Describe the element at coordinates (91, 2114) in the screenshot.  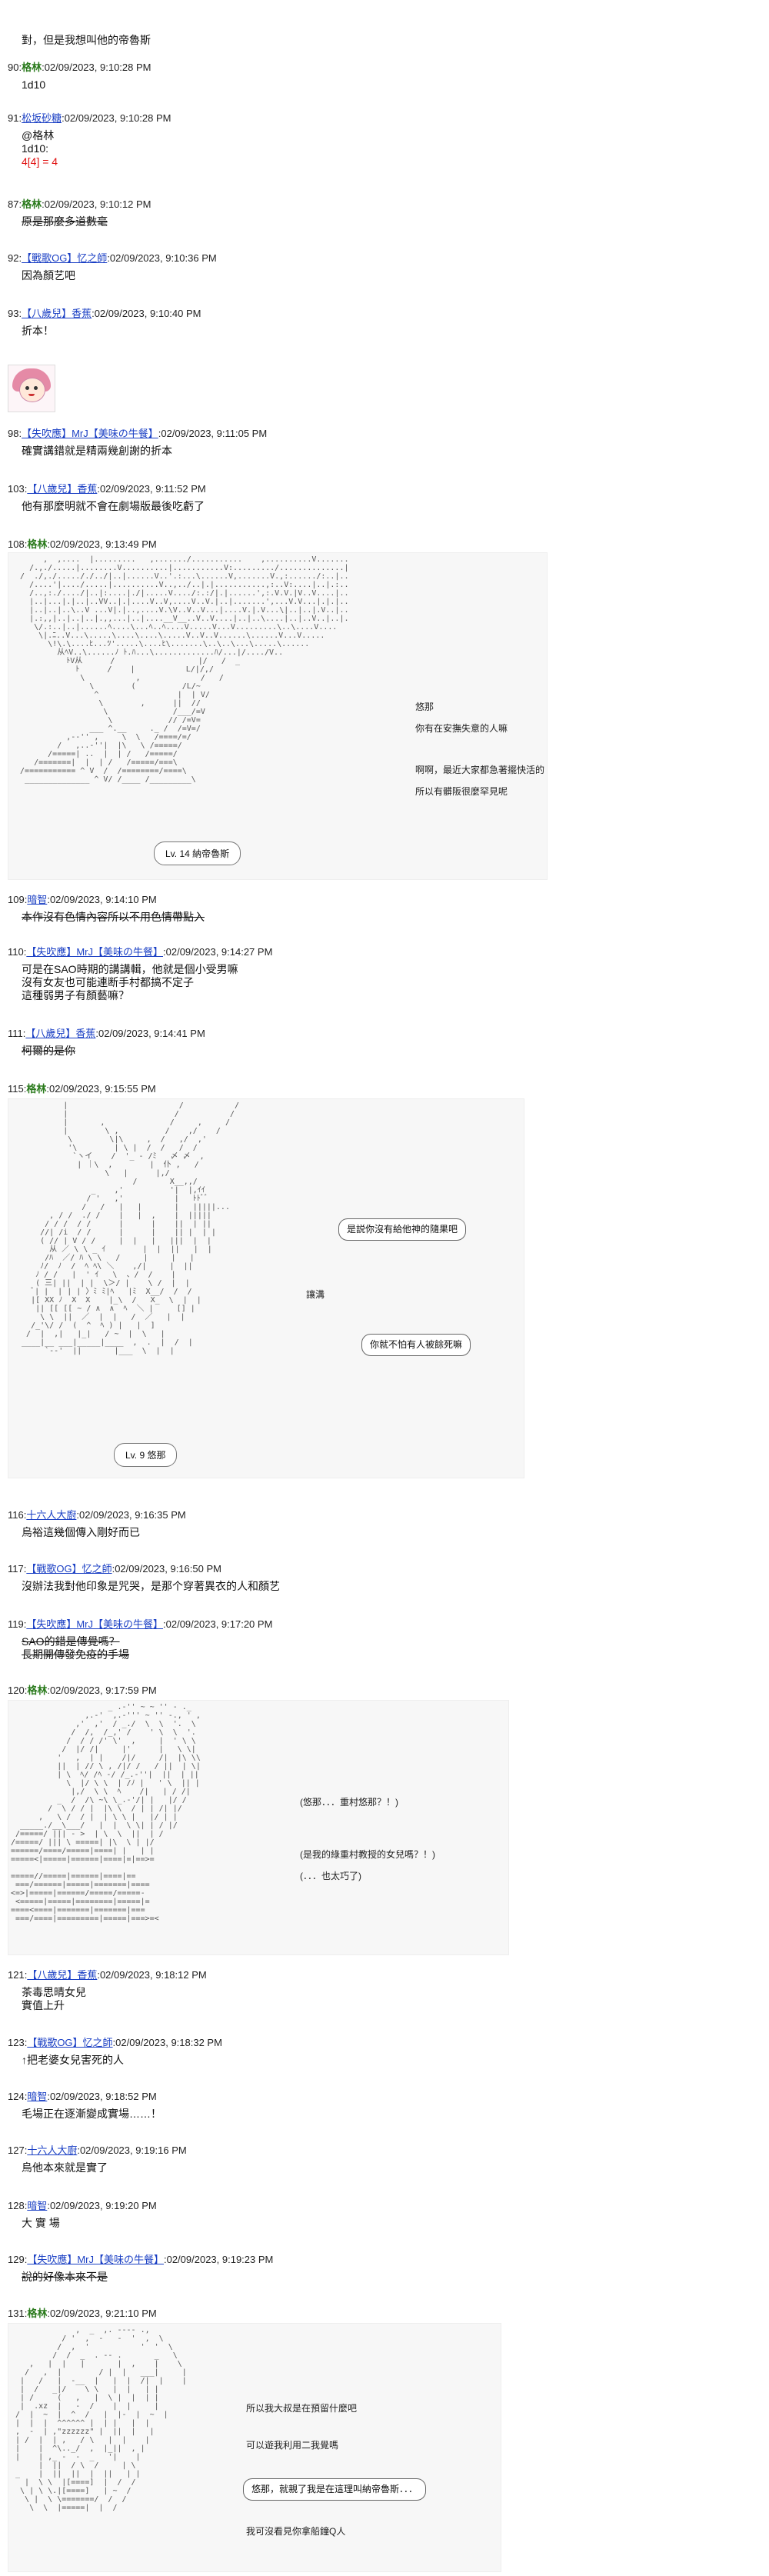
I see `post-body: 毛場正在逐漸變成實場……！` at that location.